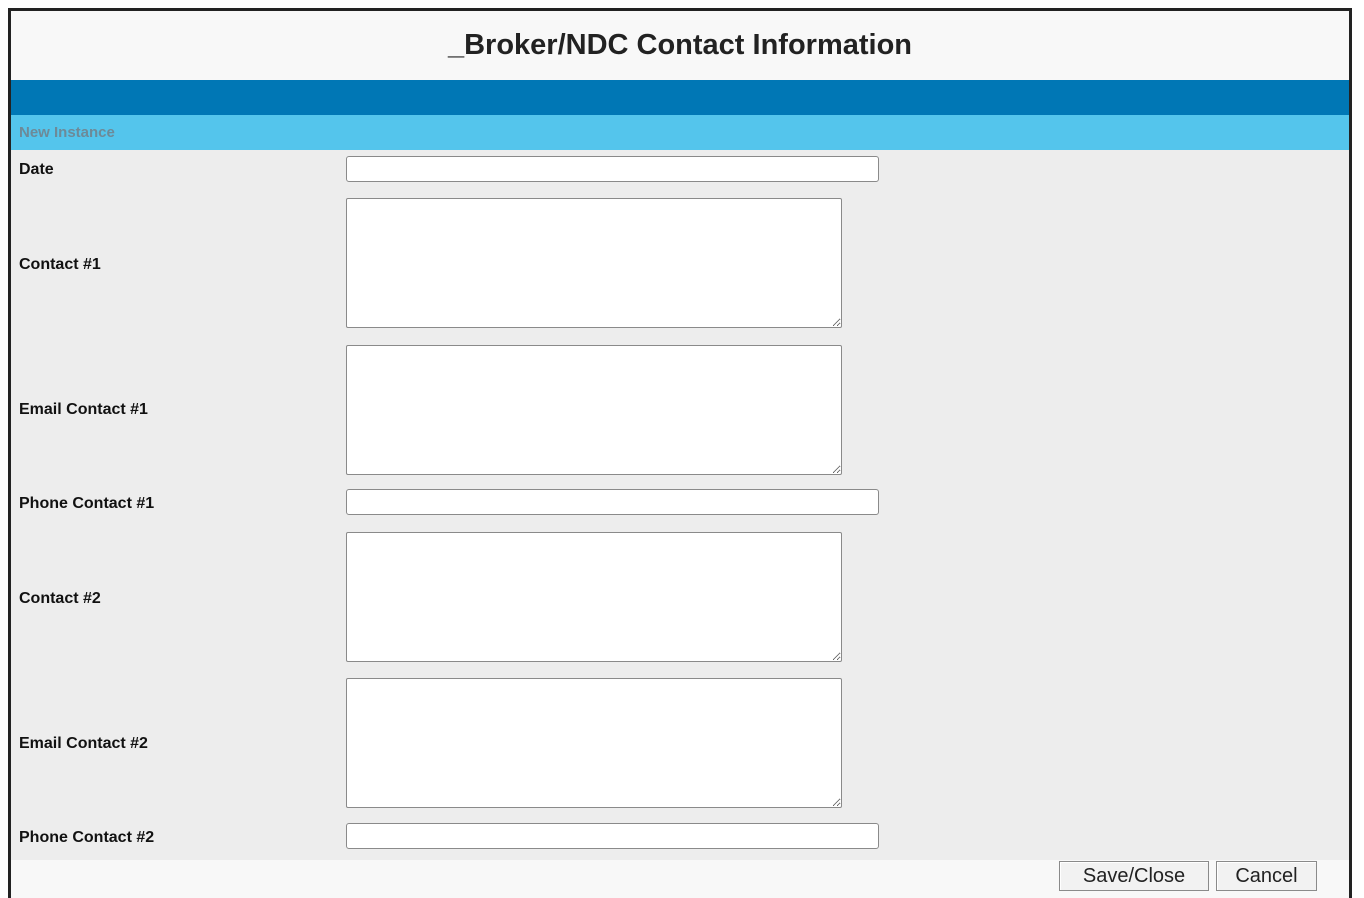 This screenshot has height=898, width=1364. What do you see at coordinates (594, 743) in the screenshot?
I see `email-contact-2-textarea` at bounding box center [594, 743].